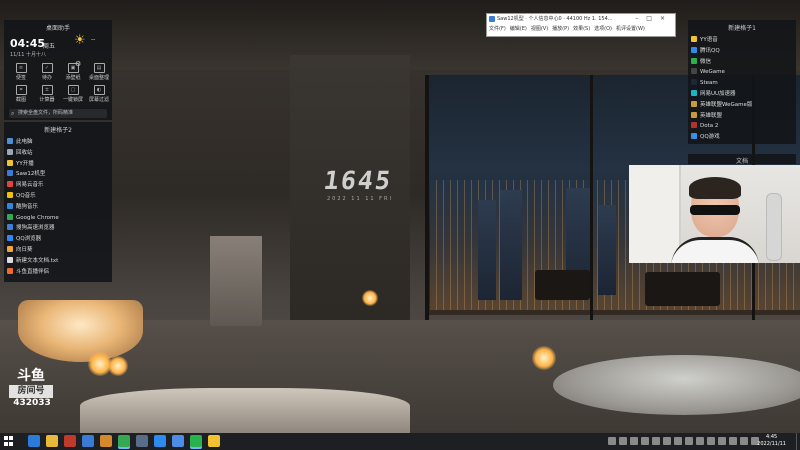  What do you see at coordinates (743, 72) in the screenshot?
I see `shortcut-item: WeGame` at bounding box center [743, 72].